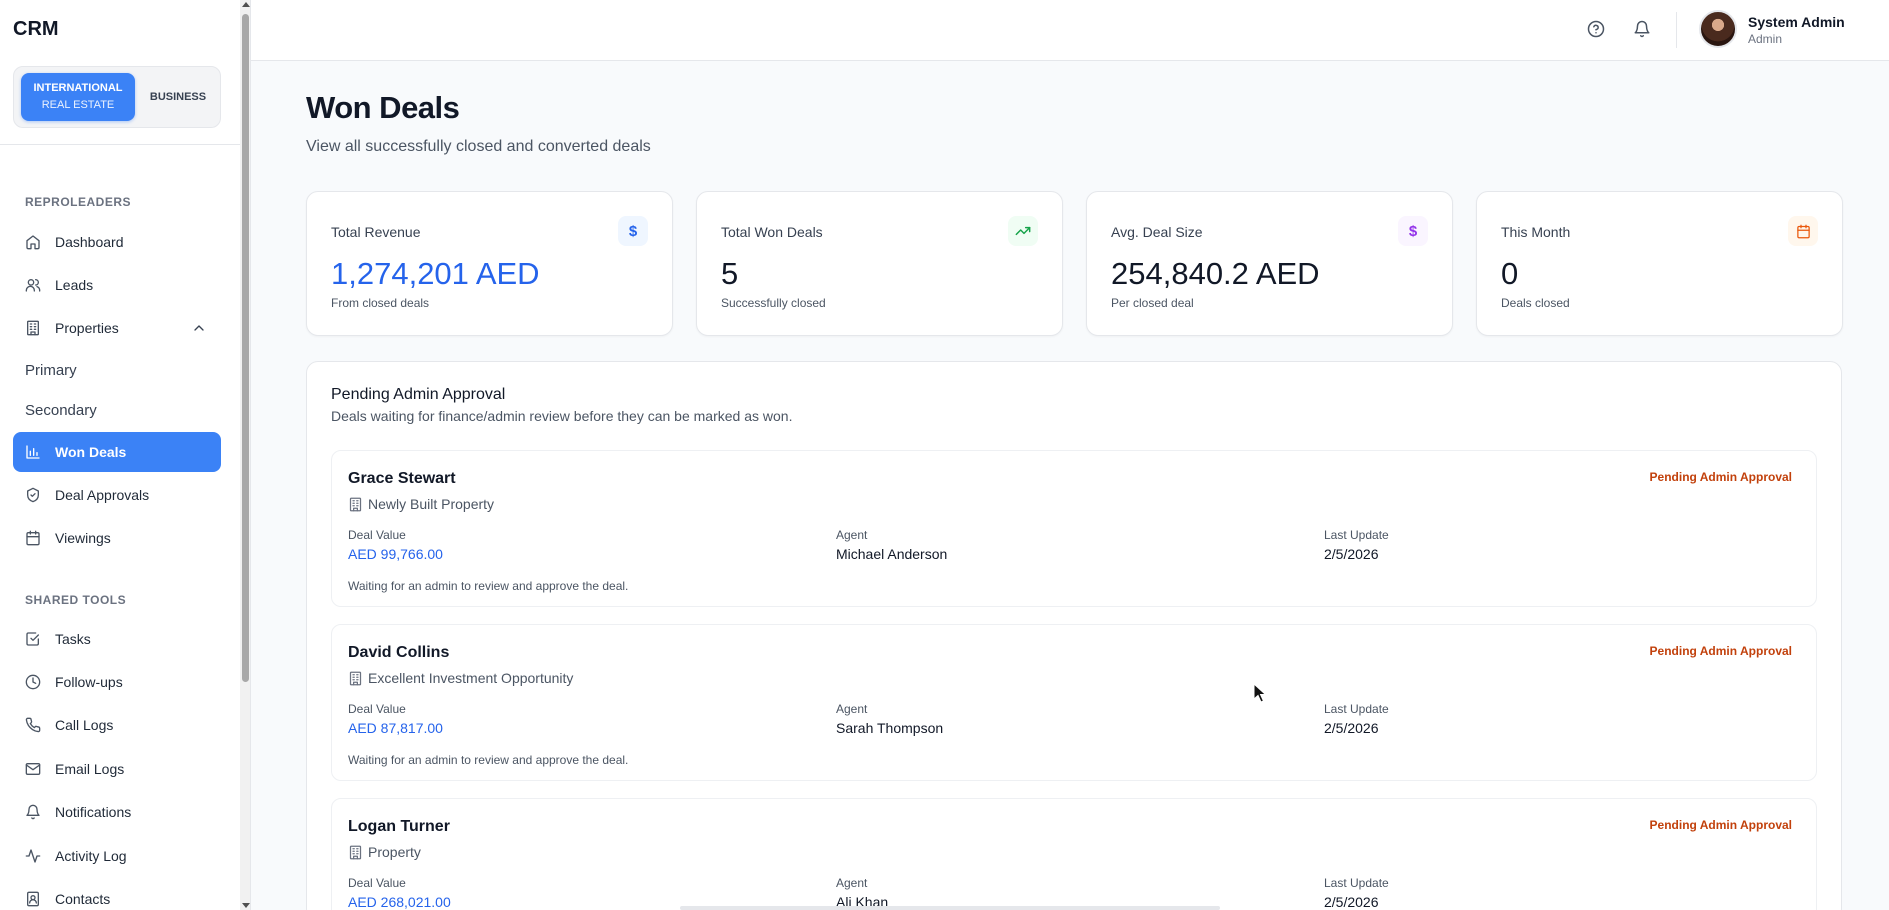  I want to click on shield-check-icon, so click(33, 495).